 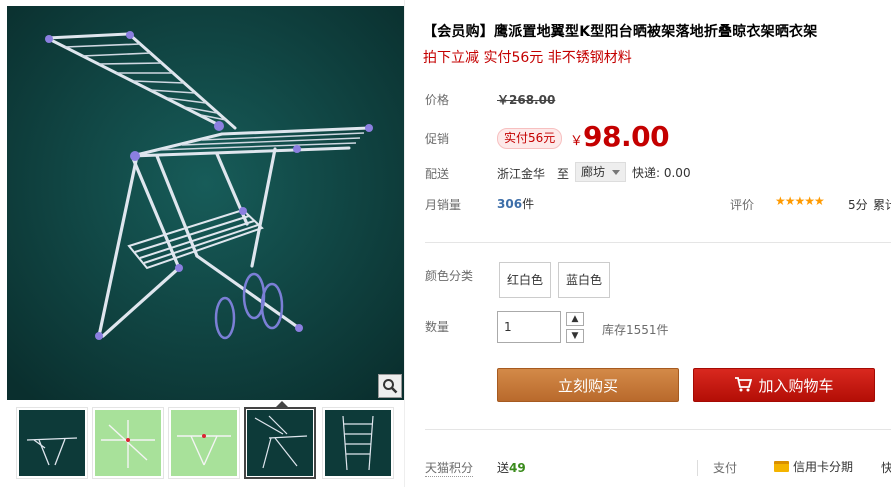 I want to click on chevron-down-icon, so click(x=616, y=172).